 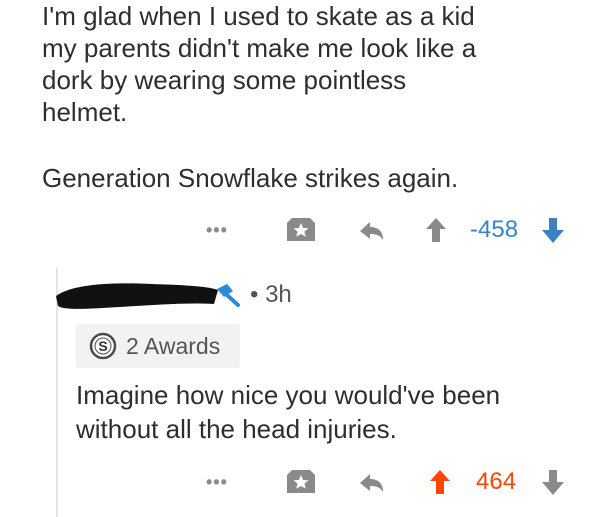 I want to click on comment-meta: • 3h, so click(x=253, y=295).